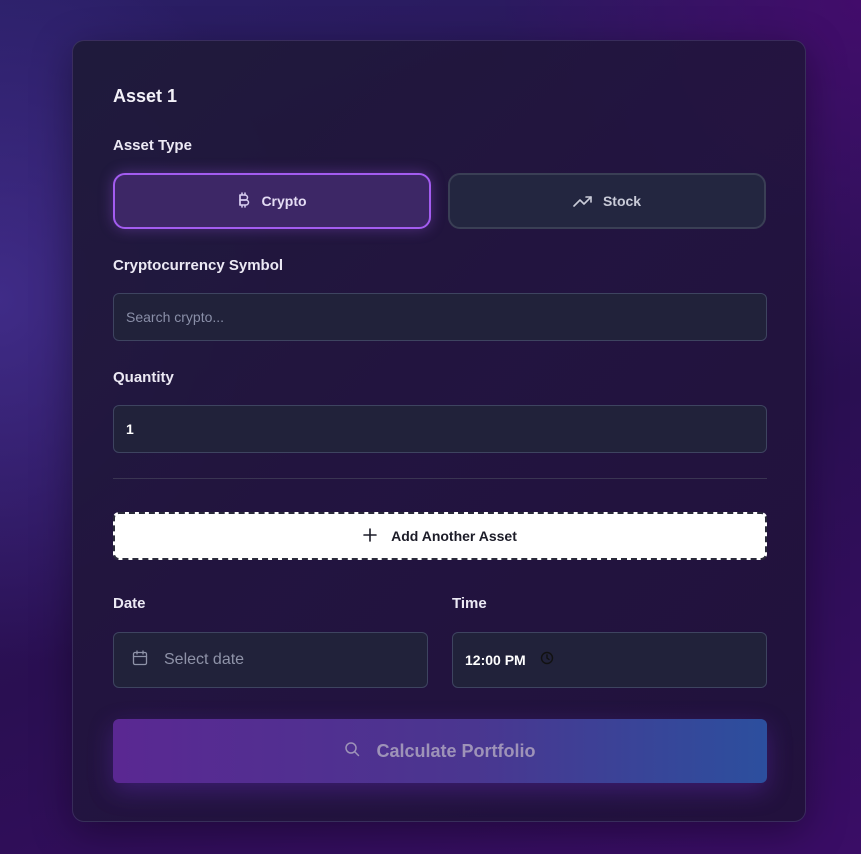  Describe the element at coordinates (547, 660) in the screenshot. I see `clock-icon` at that location.